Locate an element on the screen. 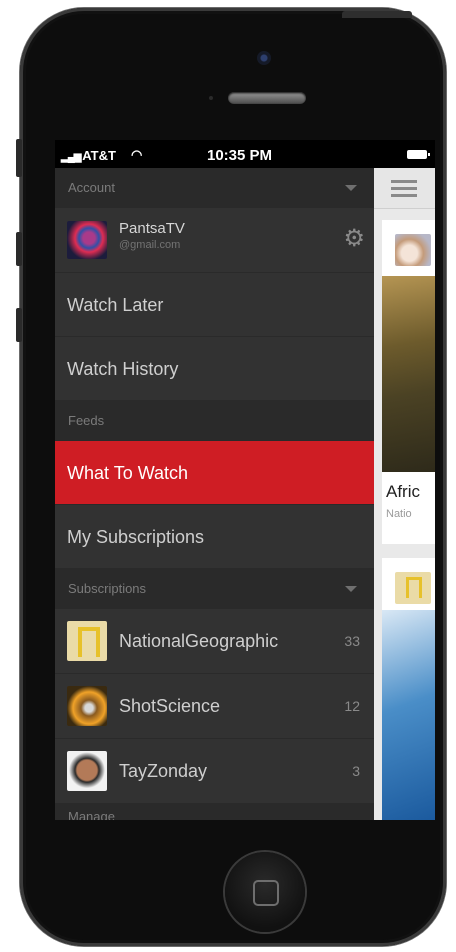 The image size is (456, 952). mute-switch is located at coordinates (19, 158).